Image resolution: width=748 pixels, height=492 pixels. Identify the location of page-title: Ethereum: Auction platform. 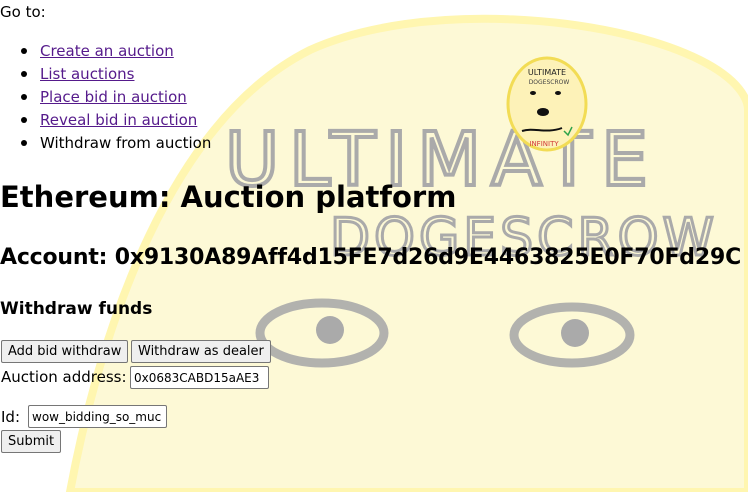
(228, 197).